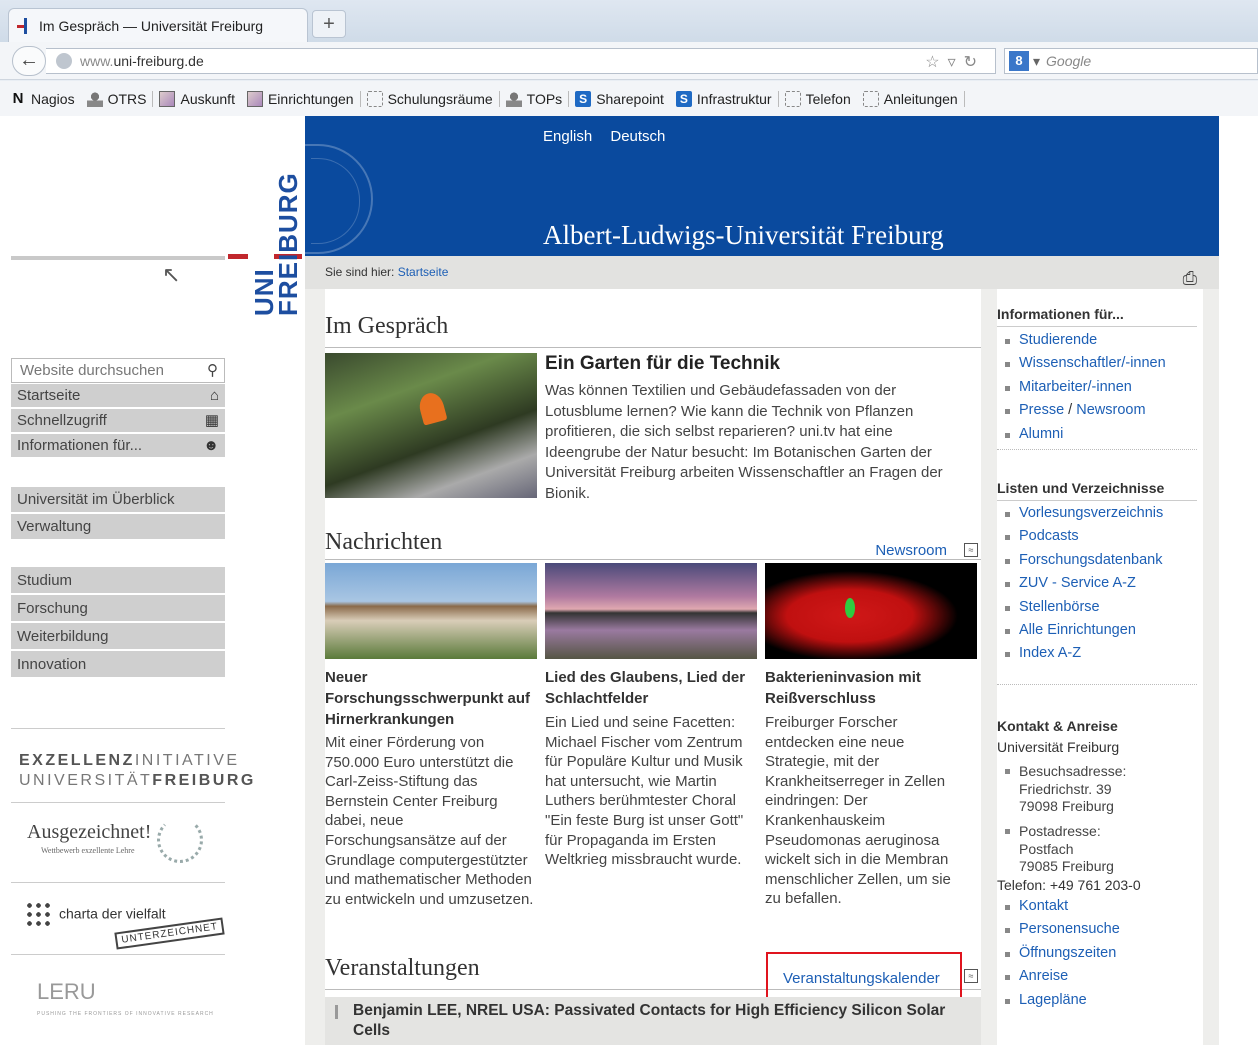 The height and width of the screenshot is (1045, 1258). I want to click on bookmark-label: Einrichtungen, so click(310, 98).